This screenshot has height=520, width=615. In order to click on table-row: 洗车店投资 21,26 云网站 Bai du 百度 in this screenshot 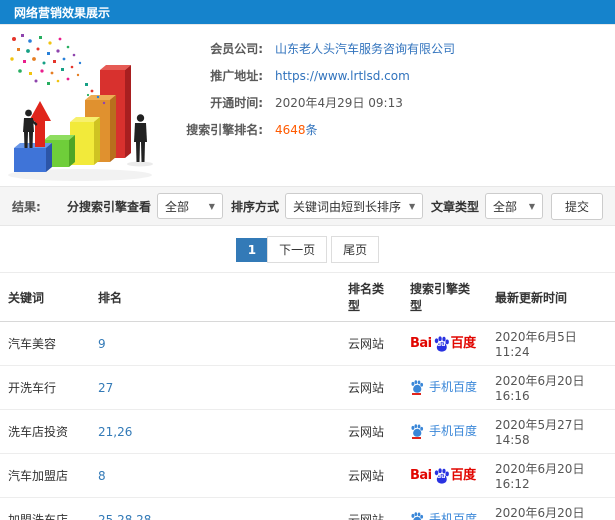, I will do `click(307, 431)`.